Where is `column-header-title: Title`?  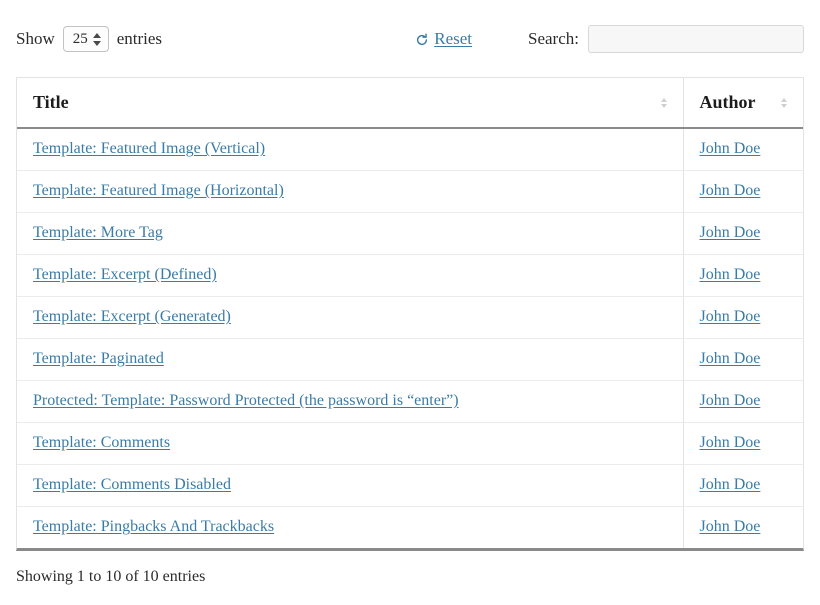
column-header-title: Title is located at coordinates (350, 103).